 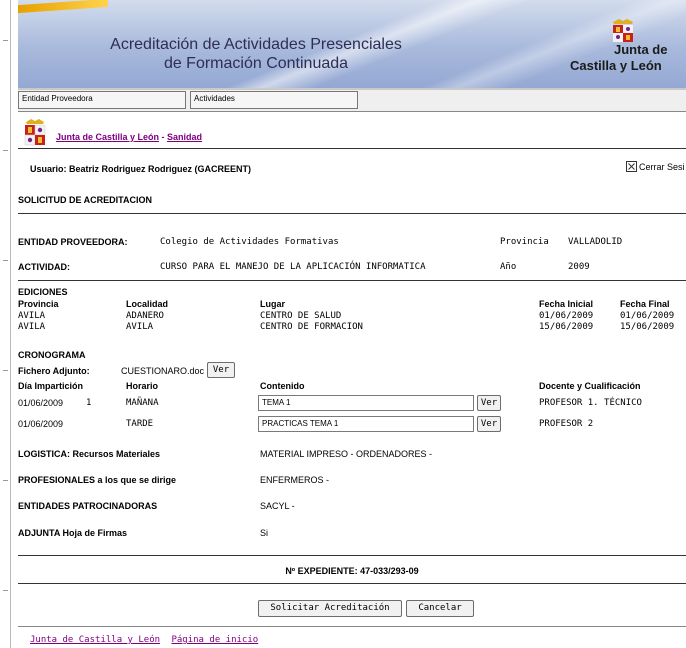 What do you see at coordinates (645, 304) in the screenshot?
I see `ediciones-header-fecha-final: Fecha Final` at bounding box center [645, 304].